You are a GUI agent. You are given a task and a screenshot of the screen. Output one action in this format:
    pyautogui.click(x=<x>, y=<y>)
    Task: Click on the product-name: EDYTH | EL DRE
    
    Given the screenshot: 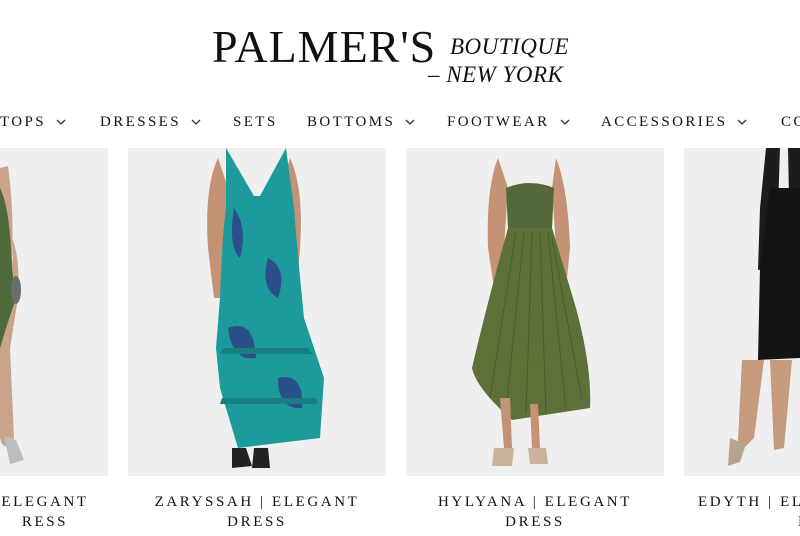 What is the action you would take?
    pyautogui.click(x=742, y=514)
    